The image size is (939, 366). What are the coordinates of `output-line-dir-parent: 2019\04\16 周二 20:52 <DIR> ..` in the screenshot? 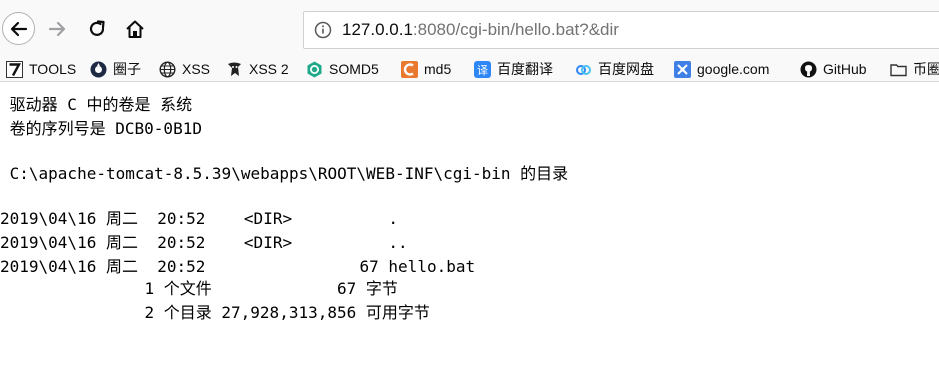 It's located at (204, 242).